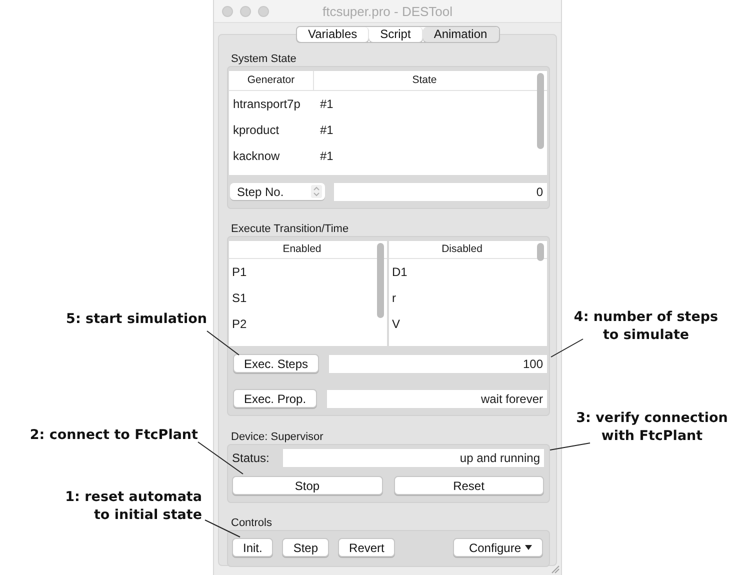  Describe the element at coordinates (437, 399) in the screenshot. I see `value-field: wait forever` at that location.